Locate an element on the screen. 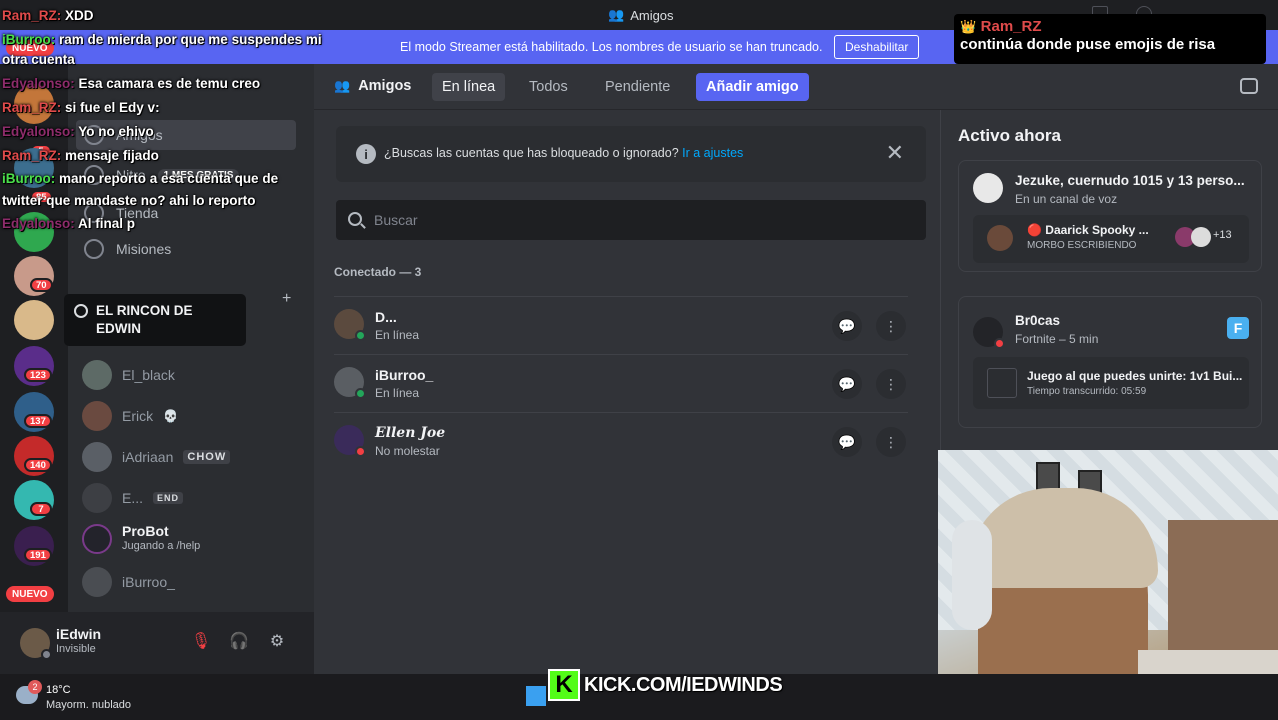  mention-badge: 7 is located at coordinates (41, 509).